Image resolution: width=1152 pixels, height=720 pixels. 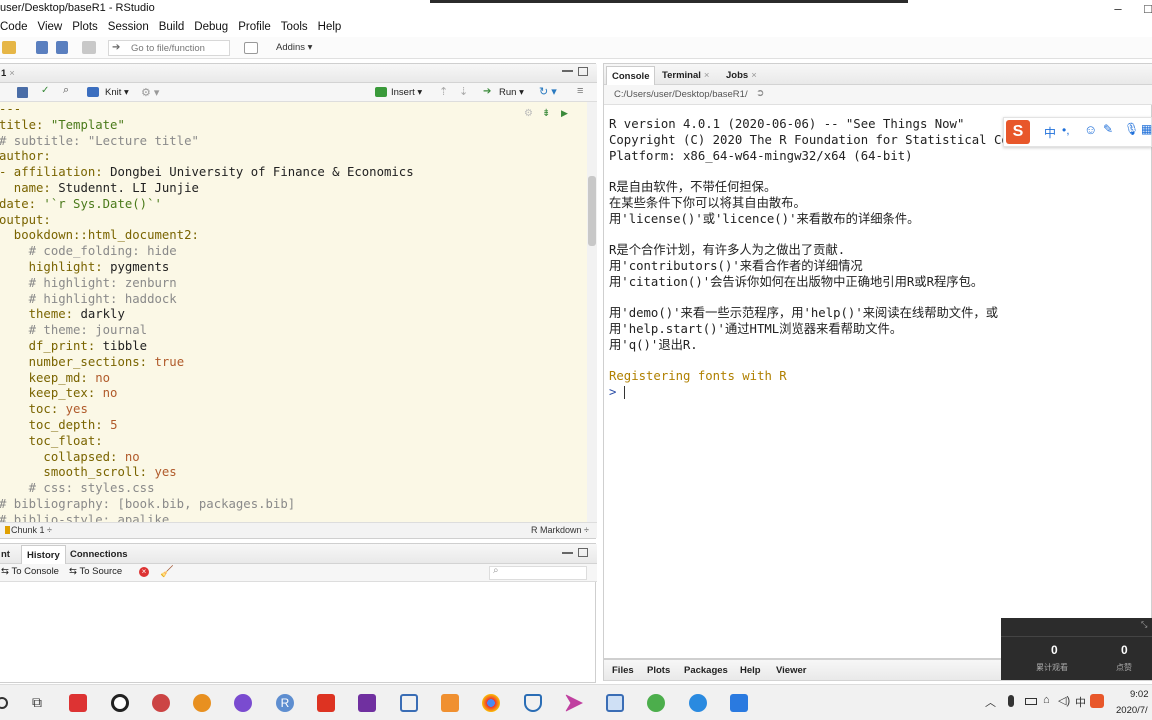 What do you see at coordinates (243, 703) in the screenshot?
I see `paint-icon` at bounding box center [243, 703].